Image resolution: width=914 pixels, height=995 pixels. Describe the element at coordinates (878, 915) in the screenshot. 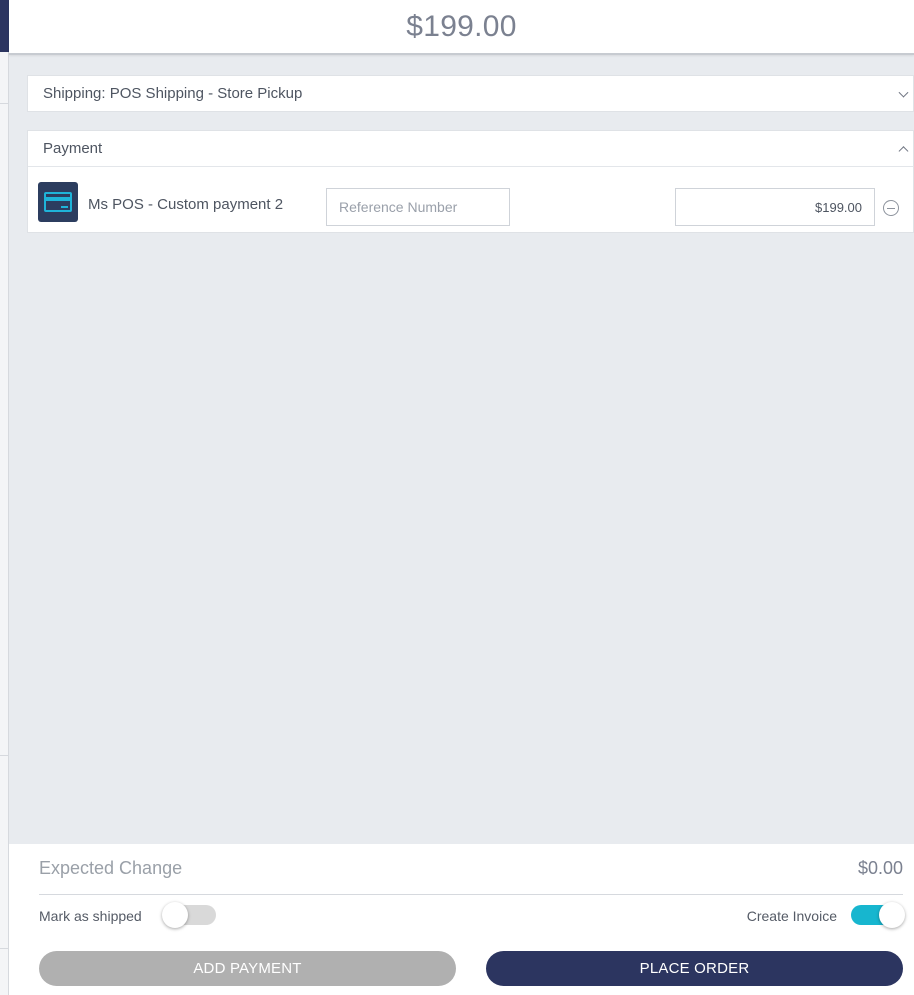

I see `create-invoice-toggle` at that location.